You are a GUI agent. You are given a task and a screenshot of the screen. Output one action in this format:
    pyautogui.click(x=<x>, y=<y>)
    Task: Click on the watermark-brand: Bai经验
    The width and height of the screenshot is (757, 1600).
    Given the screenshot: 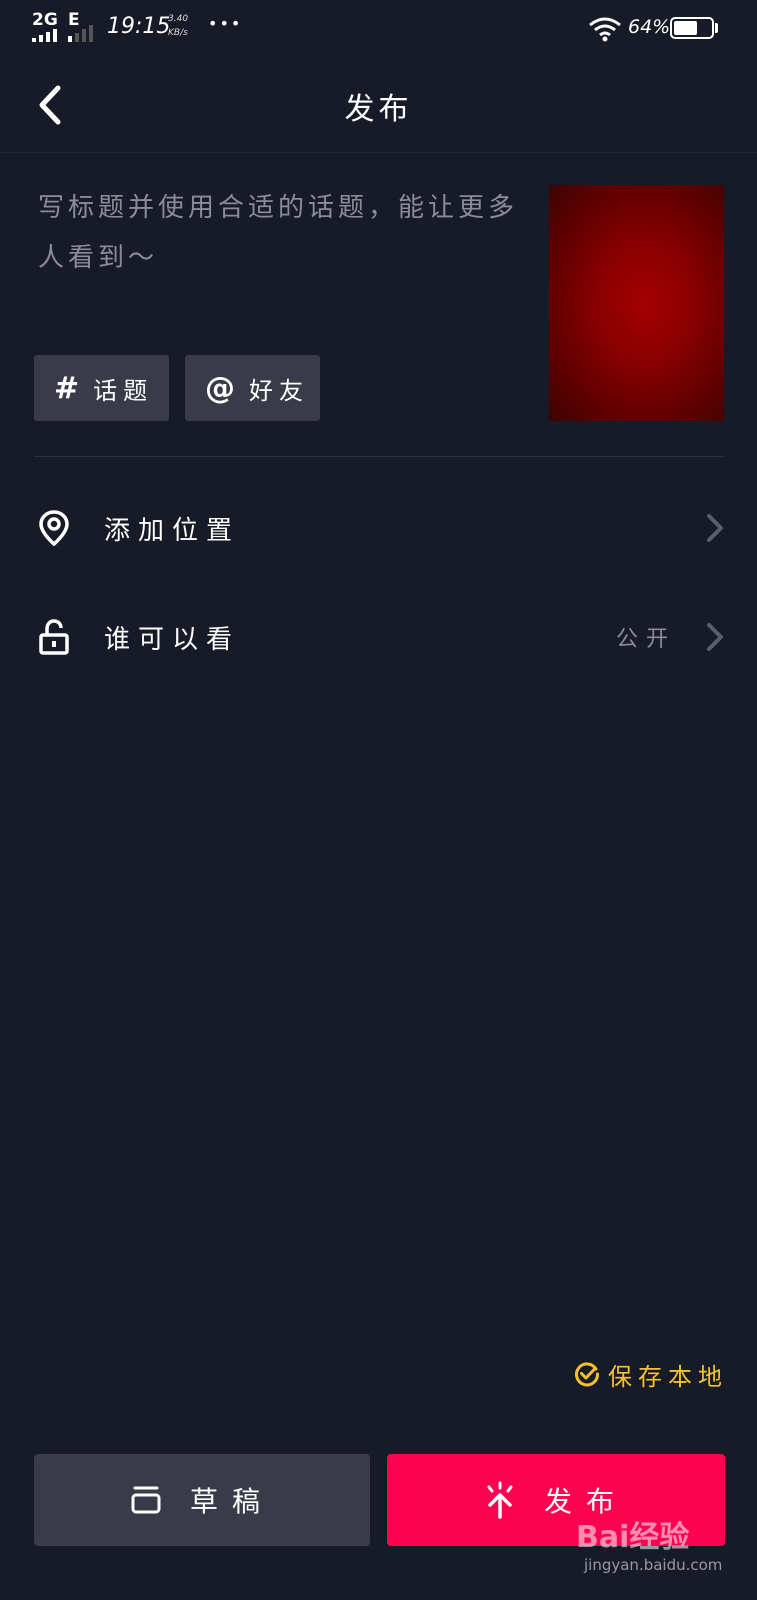 What is the action you would take?
    pyautogui.click(x=633, y=1537)
    